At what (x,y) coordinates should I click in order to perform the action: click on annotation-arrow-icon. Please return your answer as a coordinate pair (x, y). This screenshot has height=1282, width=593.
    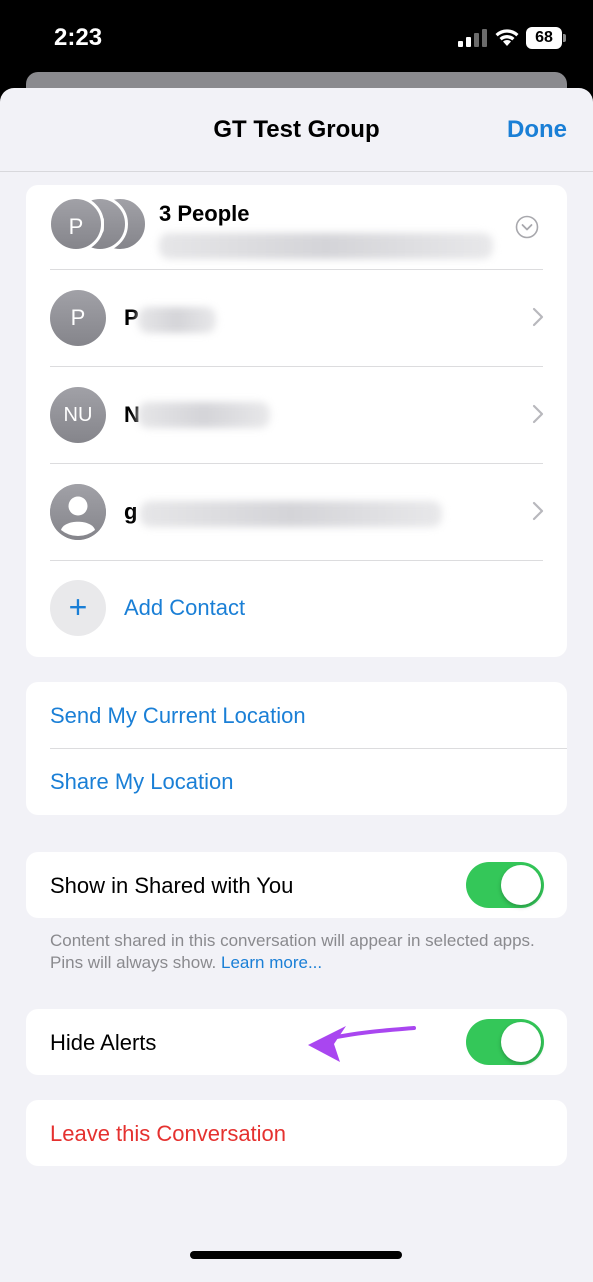
    Looking at the image, I should click on (362, 1044).